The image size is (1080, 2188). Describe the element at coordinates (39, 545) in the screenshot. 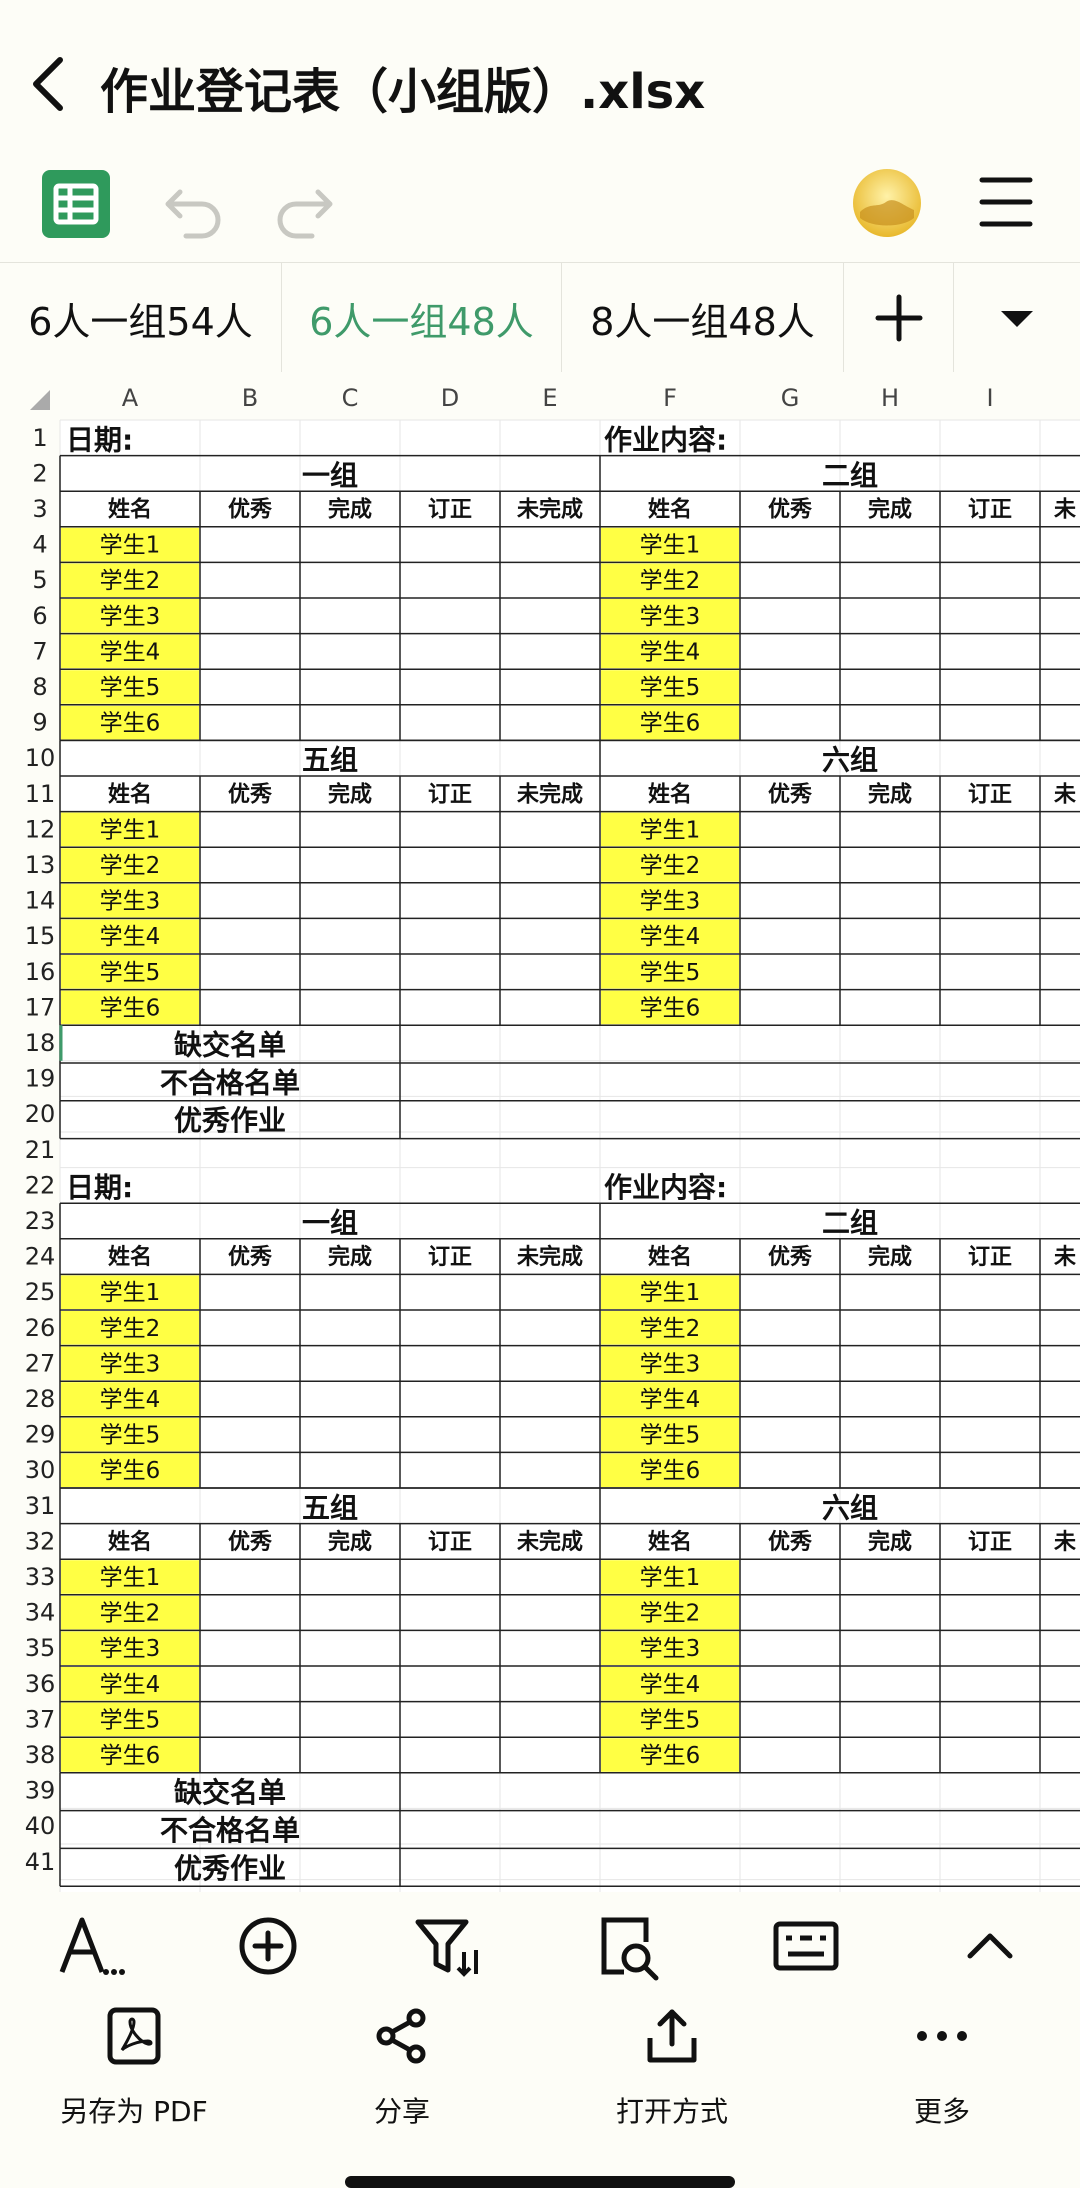

I see `row-header-4: 4` at that location.